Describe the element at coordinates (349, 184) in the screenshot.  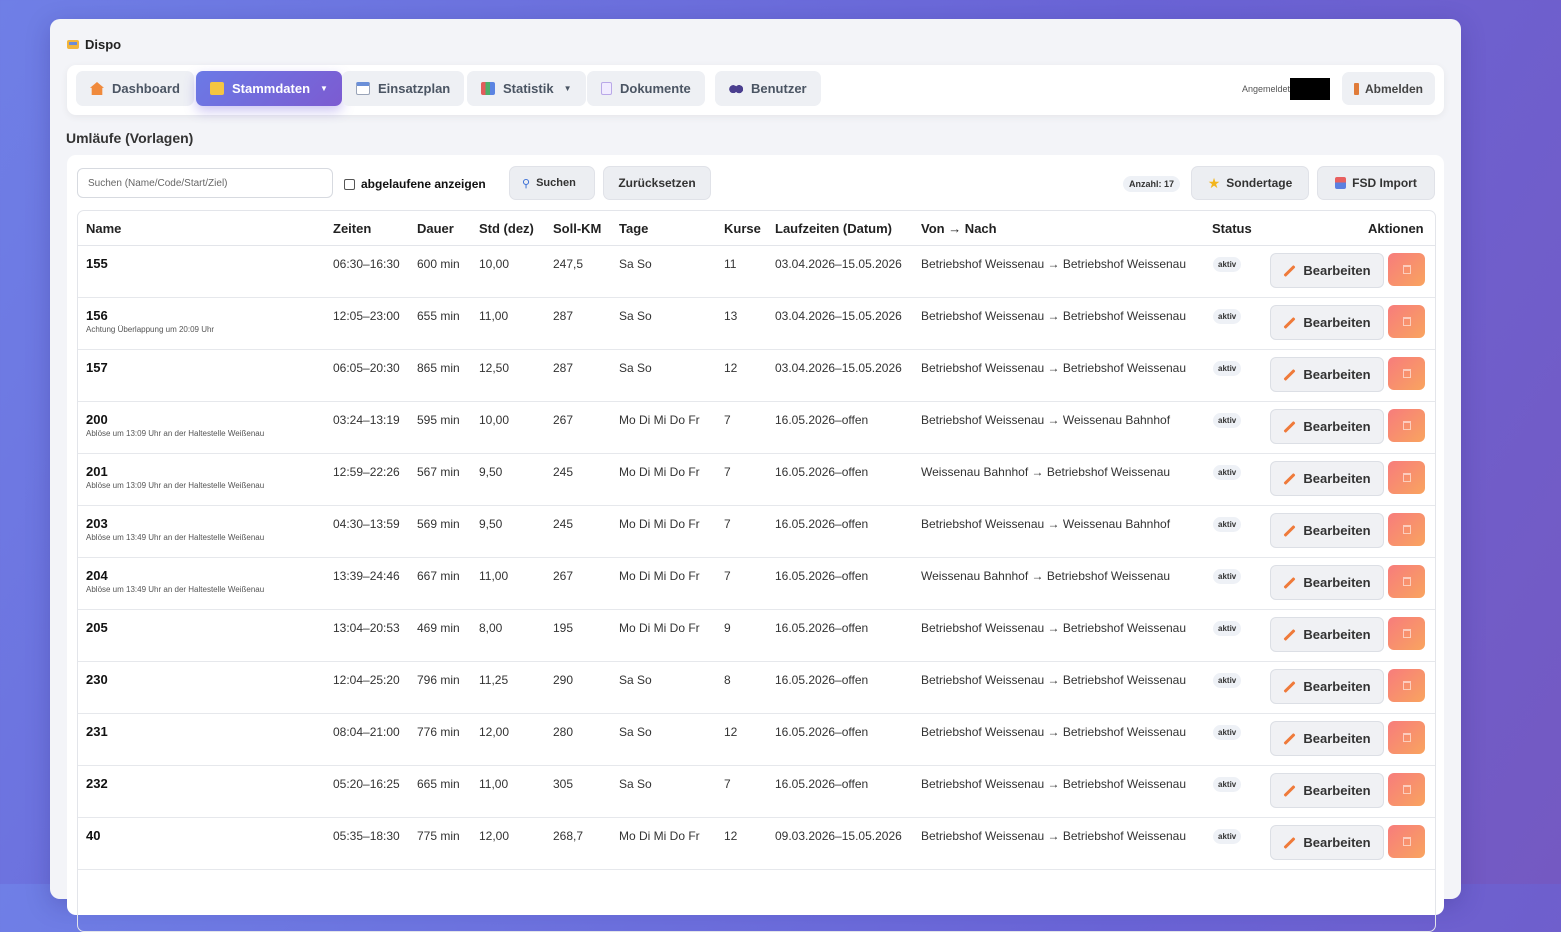
I see `show-expired-checkbox` at that location.